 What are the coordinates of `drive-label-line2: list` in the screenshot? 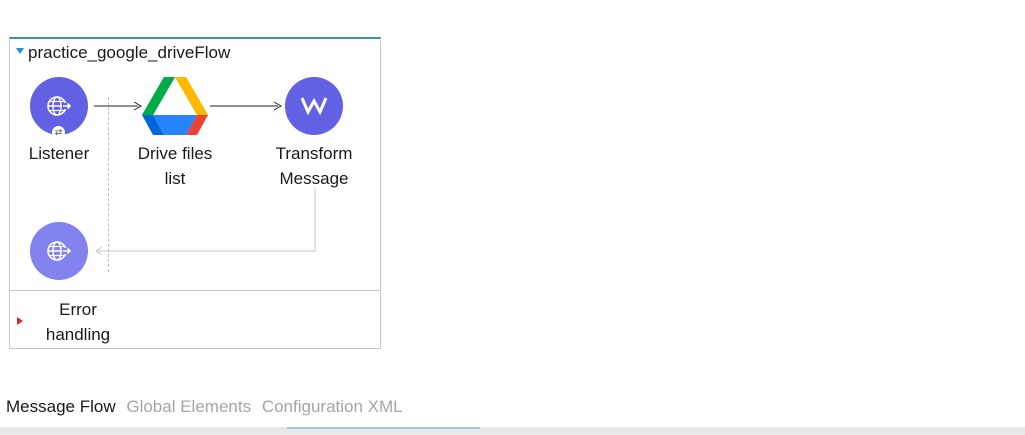 It's located at (175, 178).